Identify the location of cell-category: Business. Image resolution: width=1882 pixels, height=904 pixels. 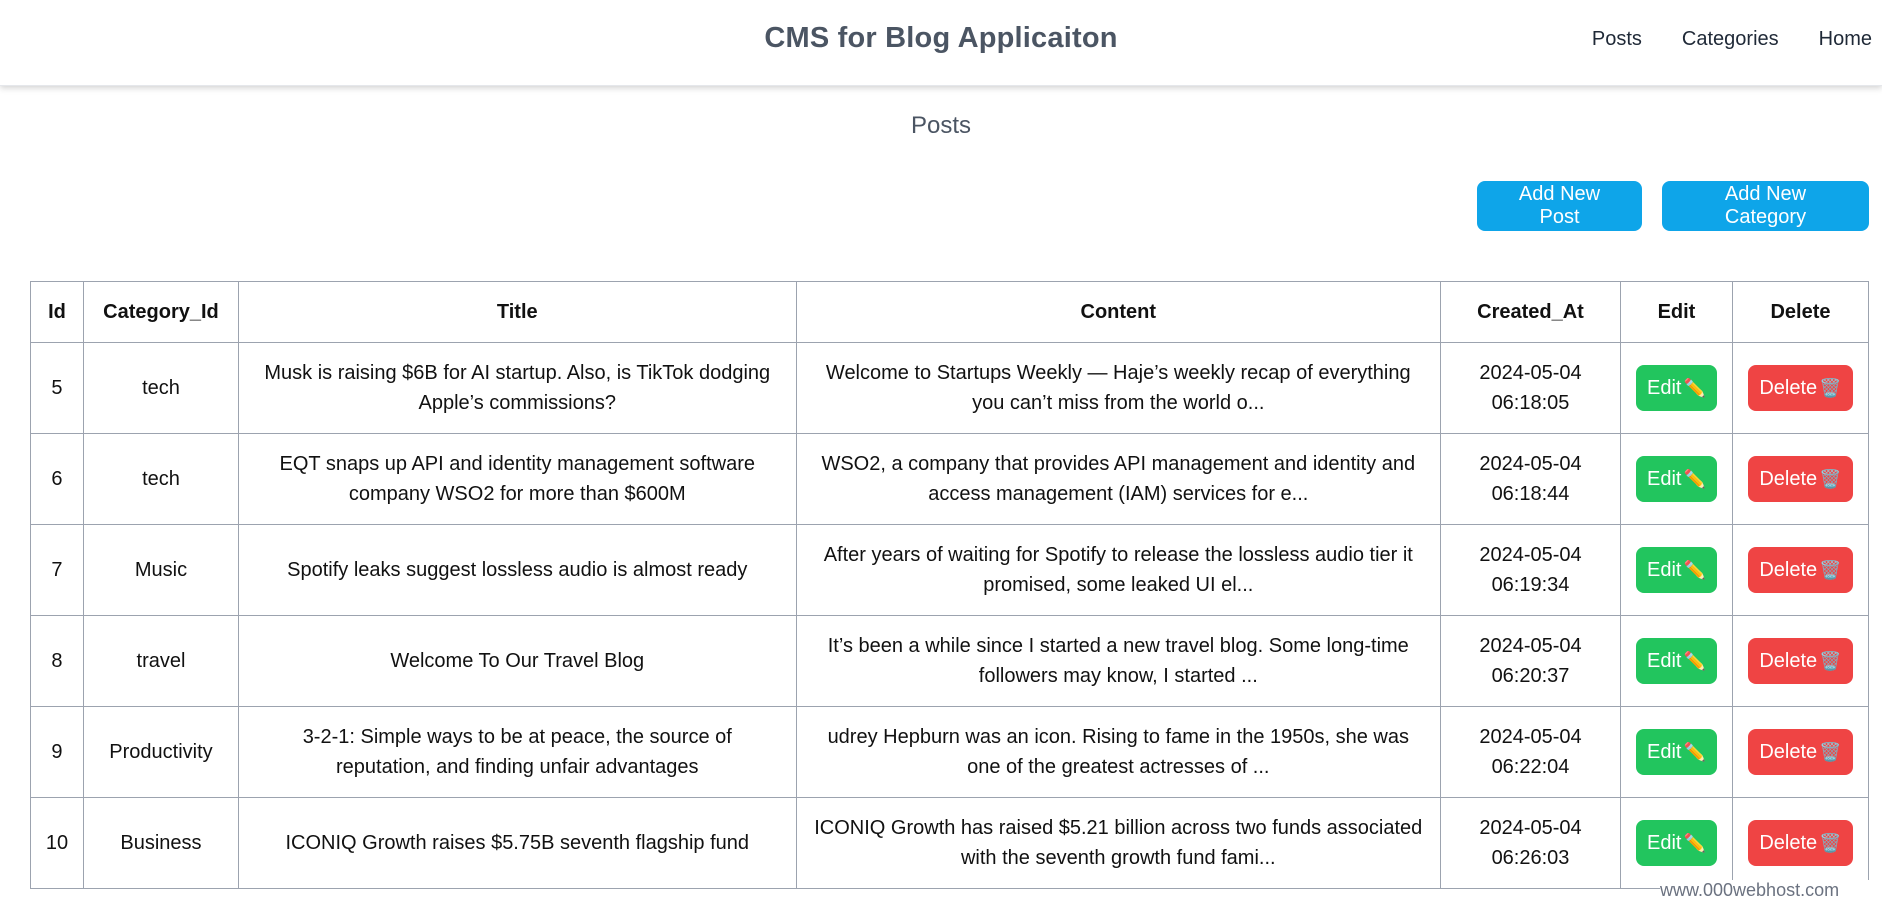
(160, 843).